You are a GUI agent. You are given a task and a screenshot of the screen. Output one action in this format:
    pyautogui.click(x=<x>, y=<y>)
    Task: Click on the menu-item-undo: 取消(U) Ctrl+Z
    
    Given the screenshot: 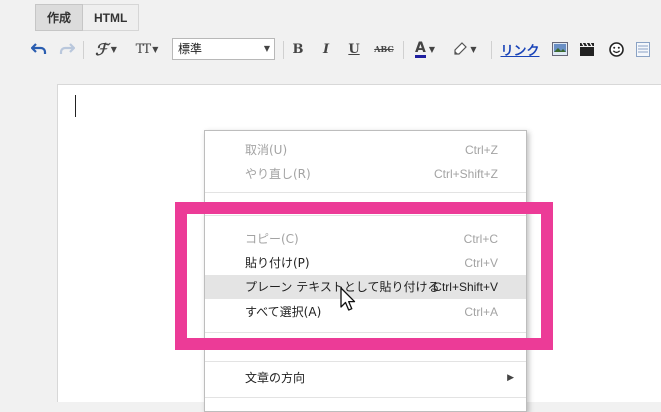 What is the action you would take?
    pyautogui.click(x=365, y=150)
    